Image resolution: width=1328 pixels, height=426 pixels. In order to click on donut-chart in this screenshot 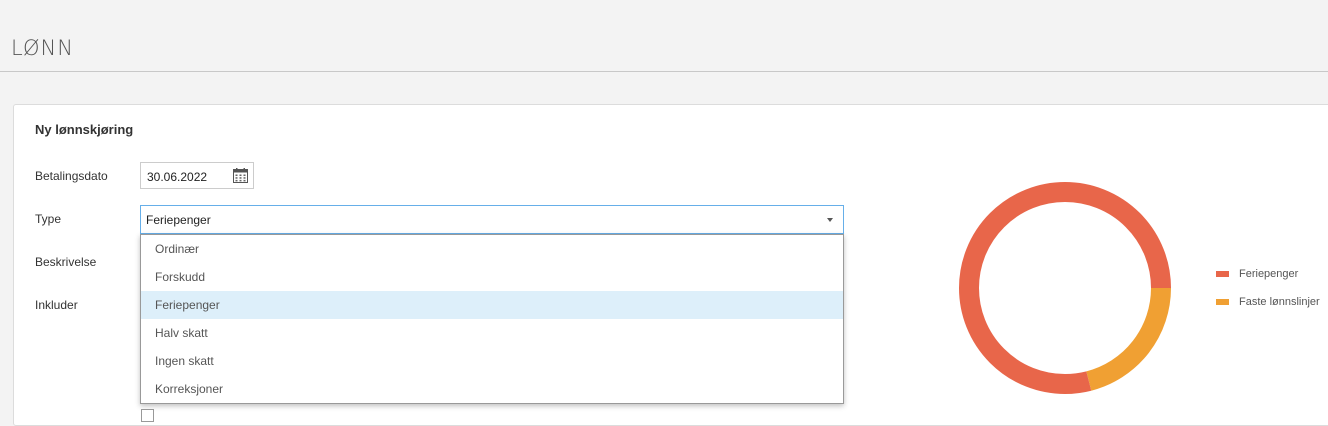, I will do `click(1065, 288)`.